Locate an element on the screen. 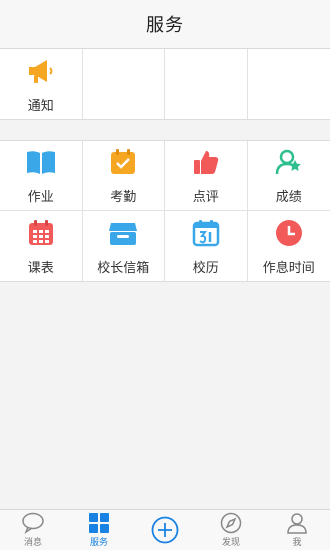 The height and width of the screenshot is (550, 330). tab-me: 我 is located at coordinates (297, 530).